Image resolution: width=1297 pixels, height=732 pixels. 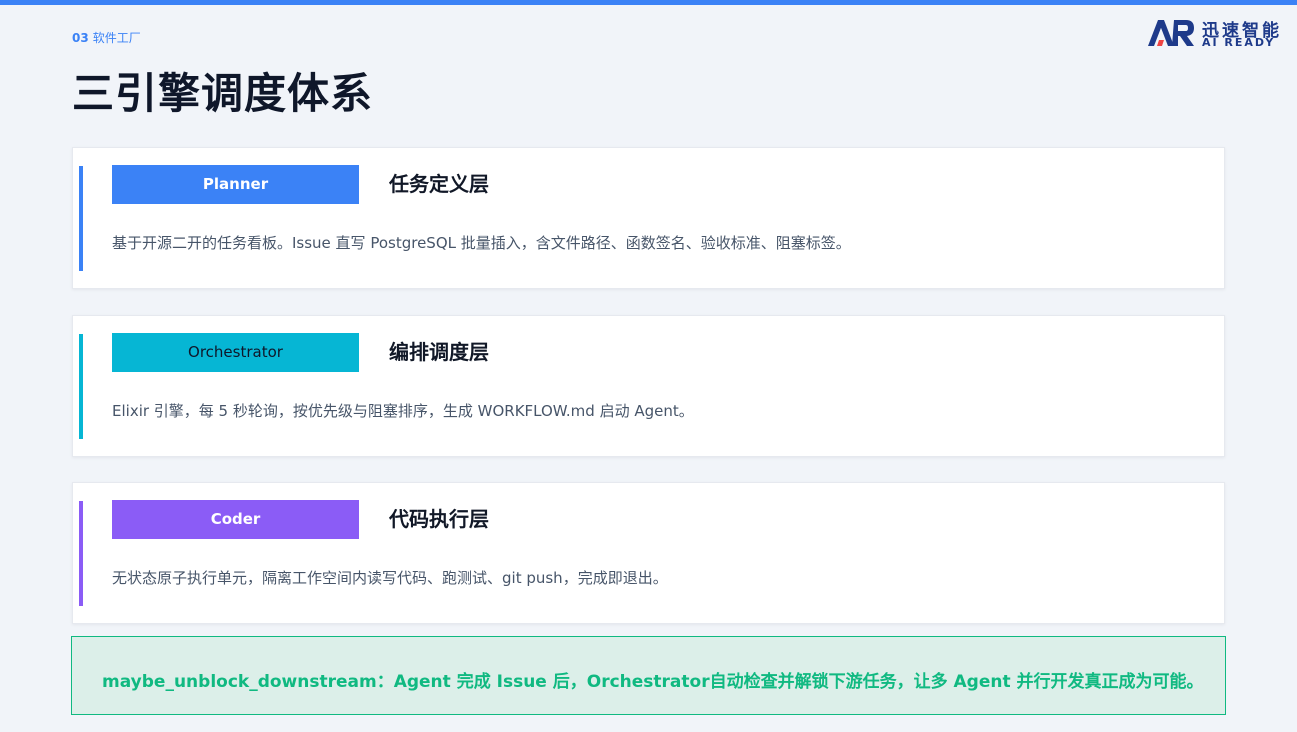 I want to click on top-accent-bar, so click(x=648, y=2).